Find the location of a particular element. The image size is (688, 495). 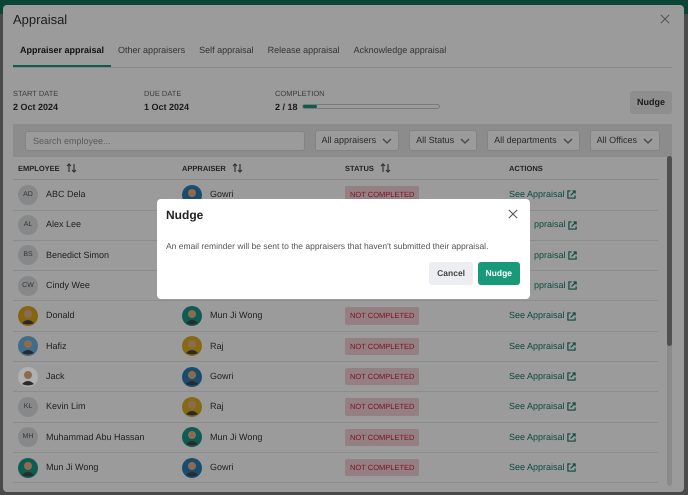

employee-name: Muhammad Abu Hassan is located at coordinates (95, 437).